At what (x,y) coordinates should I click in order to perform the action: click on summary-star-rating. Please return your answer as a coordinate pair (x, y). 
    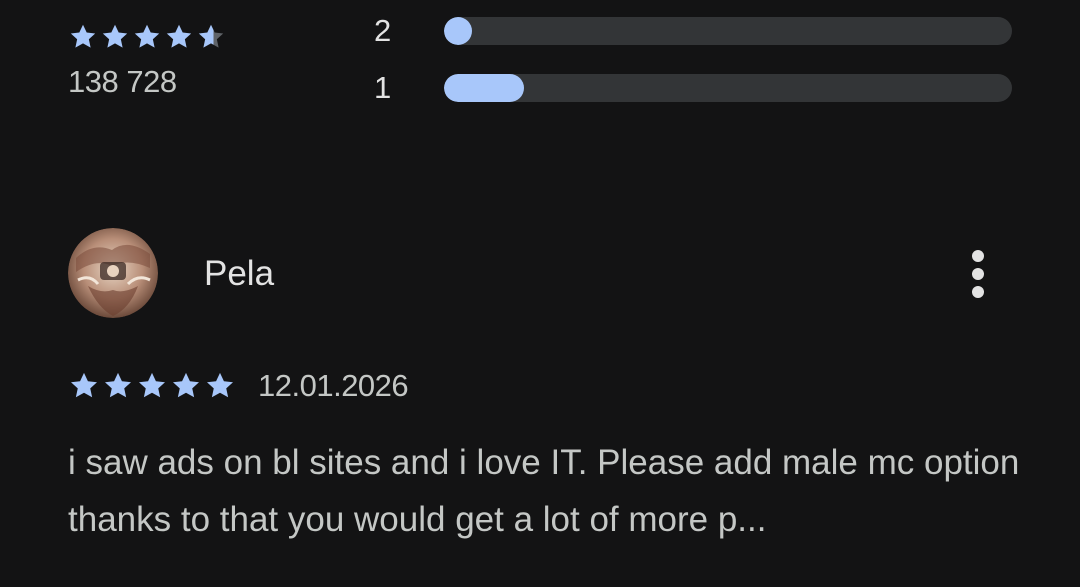
    Looking at the image, I should click on (147, 37).